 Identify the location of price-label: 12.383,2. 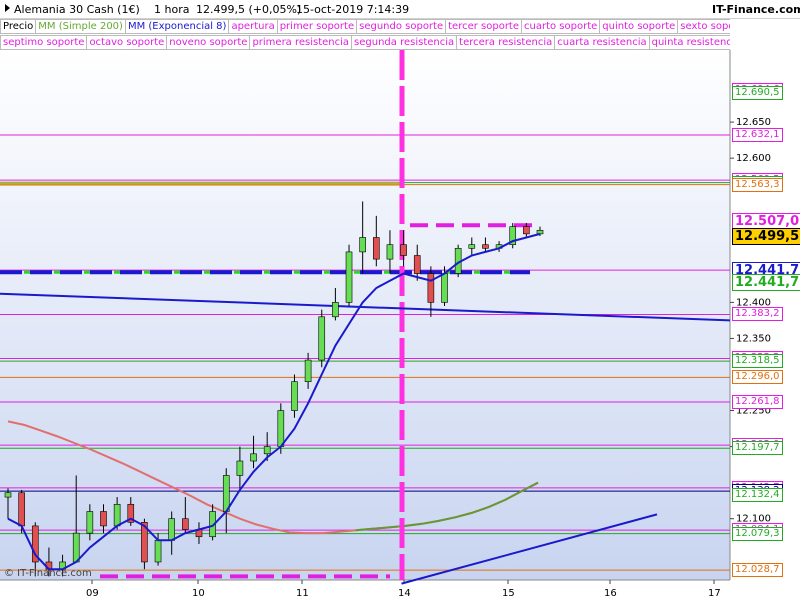
(757, 314).